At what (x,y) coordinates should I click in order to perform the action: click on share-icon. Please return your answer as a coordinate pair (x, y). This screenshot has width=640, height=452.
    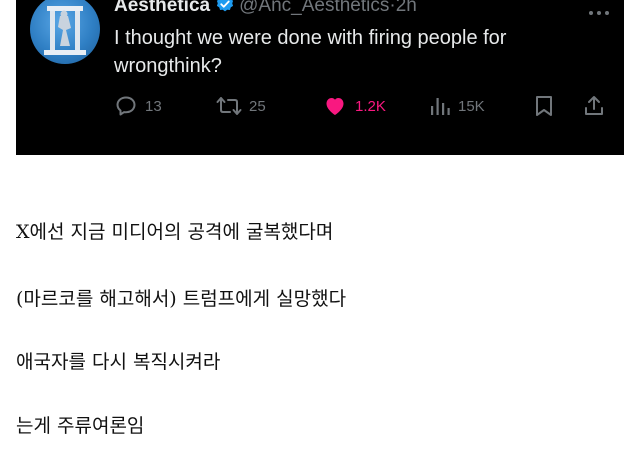
    Looking at the image, I should click on (594, 105).